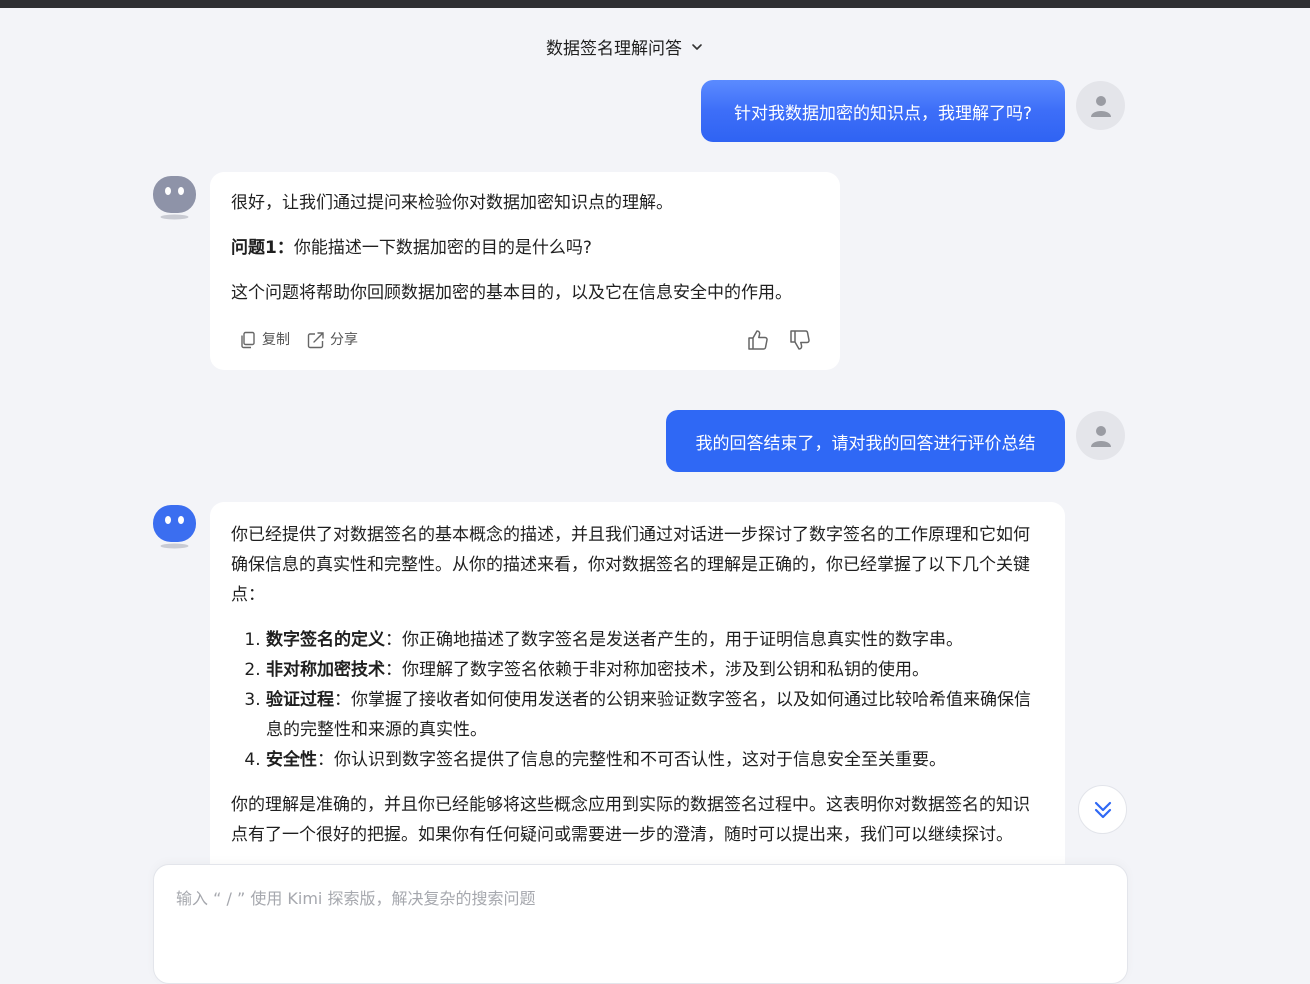 This screenshot has width=1310, height=984. I want to click on message-paragraph: 很好，让我们通过提问来检验你对数据加密知识点的理解。, so click(452, 203).